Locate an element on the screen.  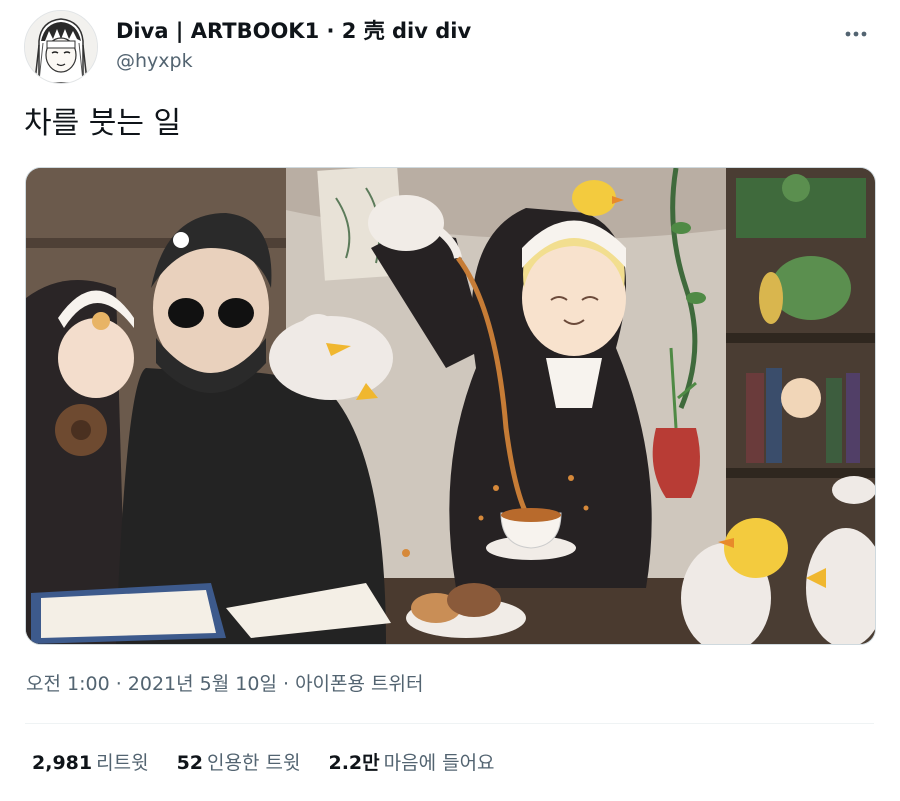
tweet-date: 2021년 5월 10일 is located at coordinates (202, 684).